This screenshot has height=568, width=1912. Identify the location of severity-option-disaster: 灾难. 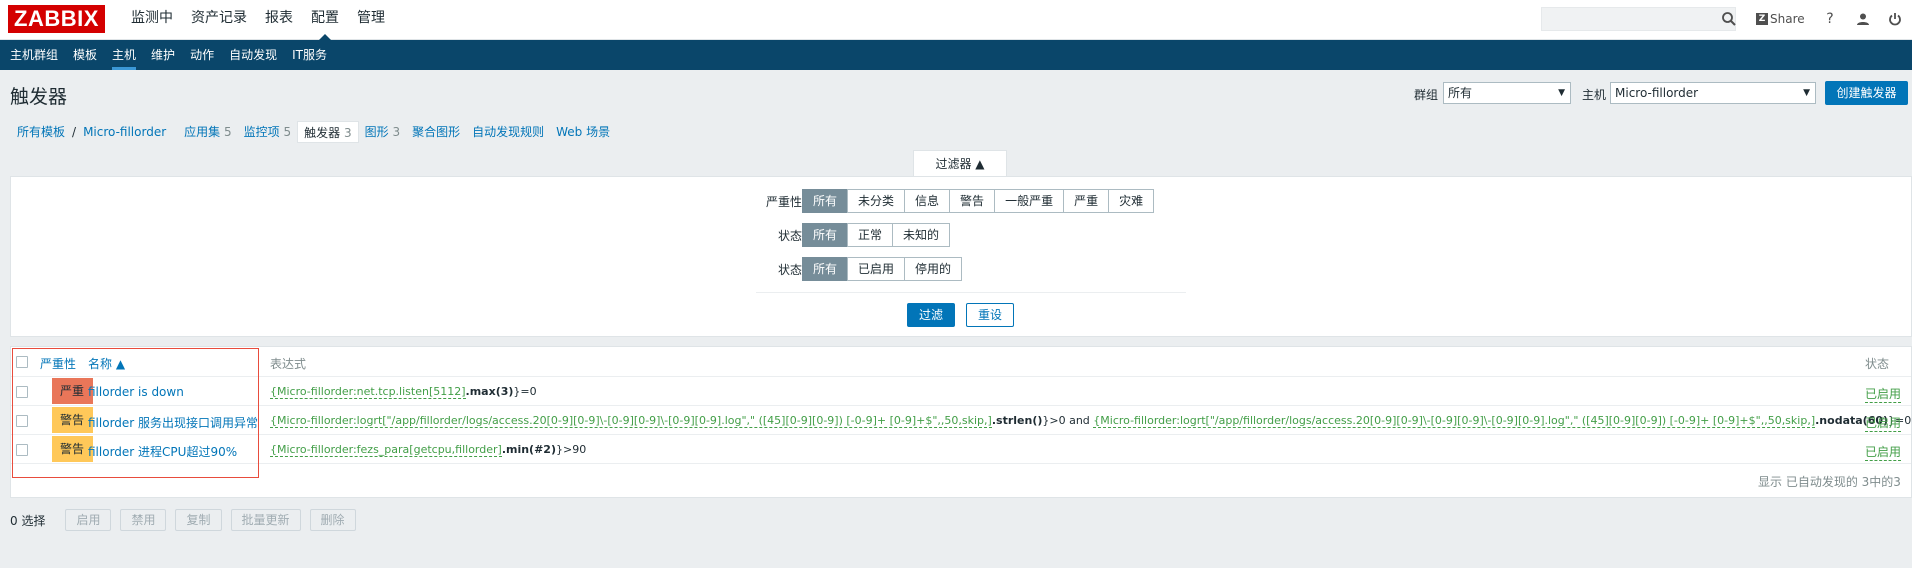
(1131, 201).